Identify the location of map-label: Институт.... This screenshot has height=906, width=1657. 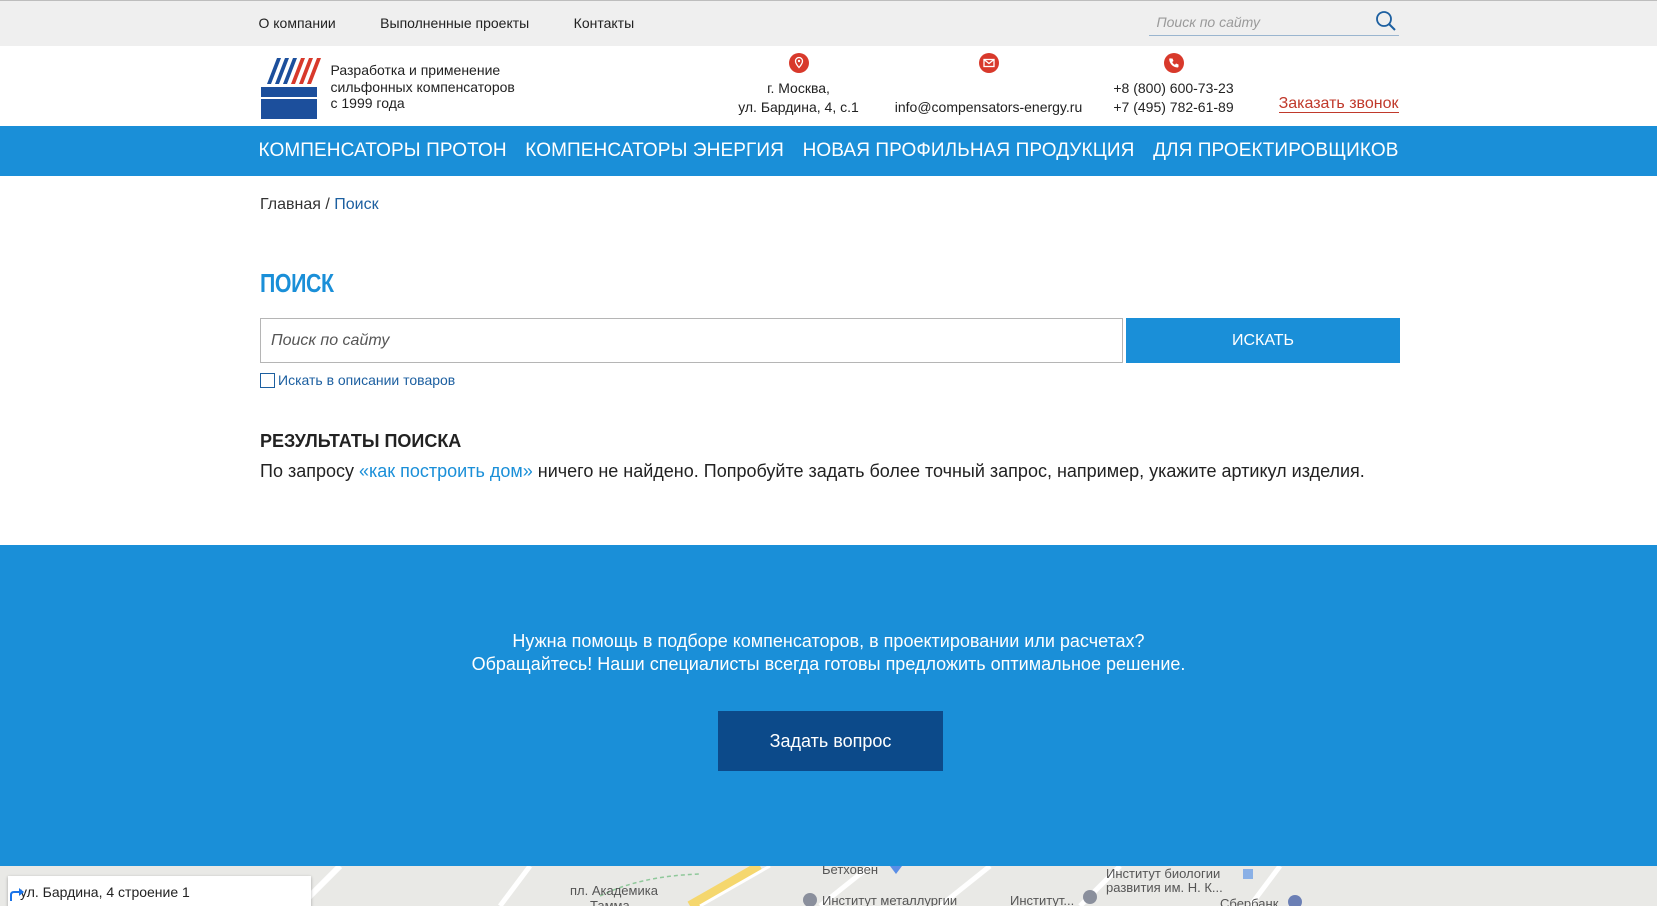
(1042, 899).